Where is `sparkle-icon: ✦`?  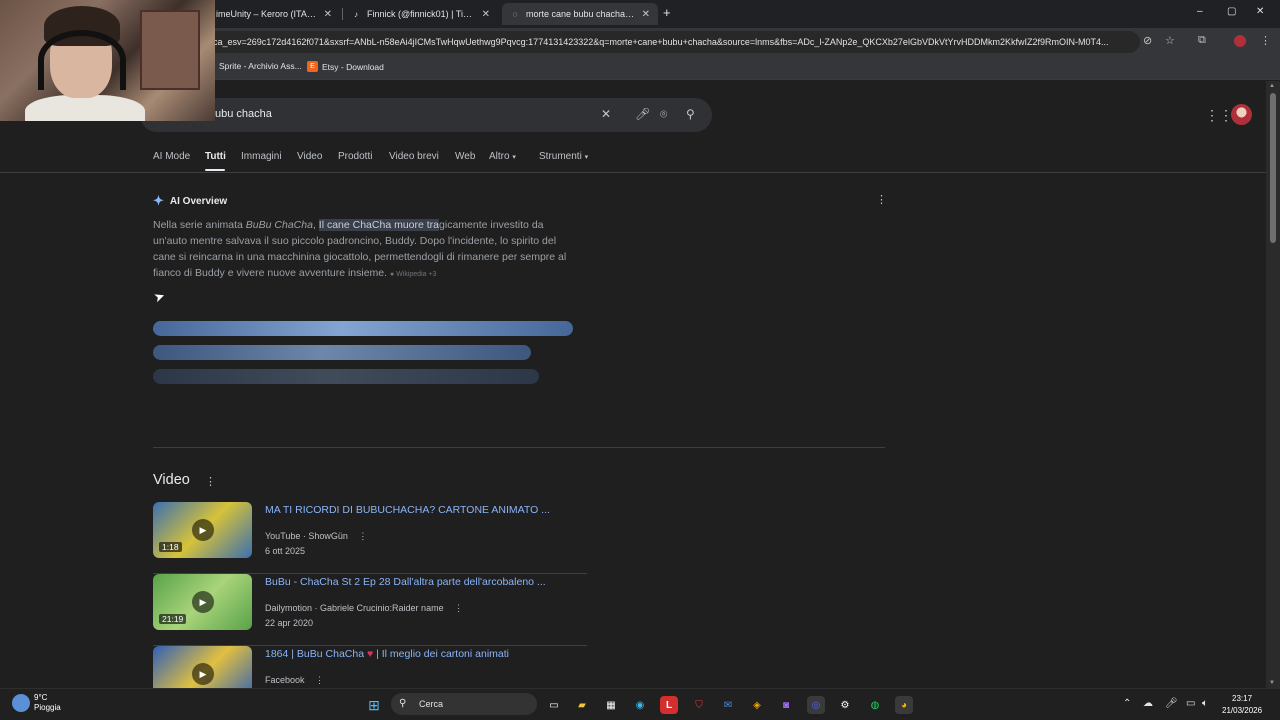
sparkle-icon: ✦ is located at coordinates (158, 200).